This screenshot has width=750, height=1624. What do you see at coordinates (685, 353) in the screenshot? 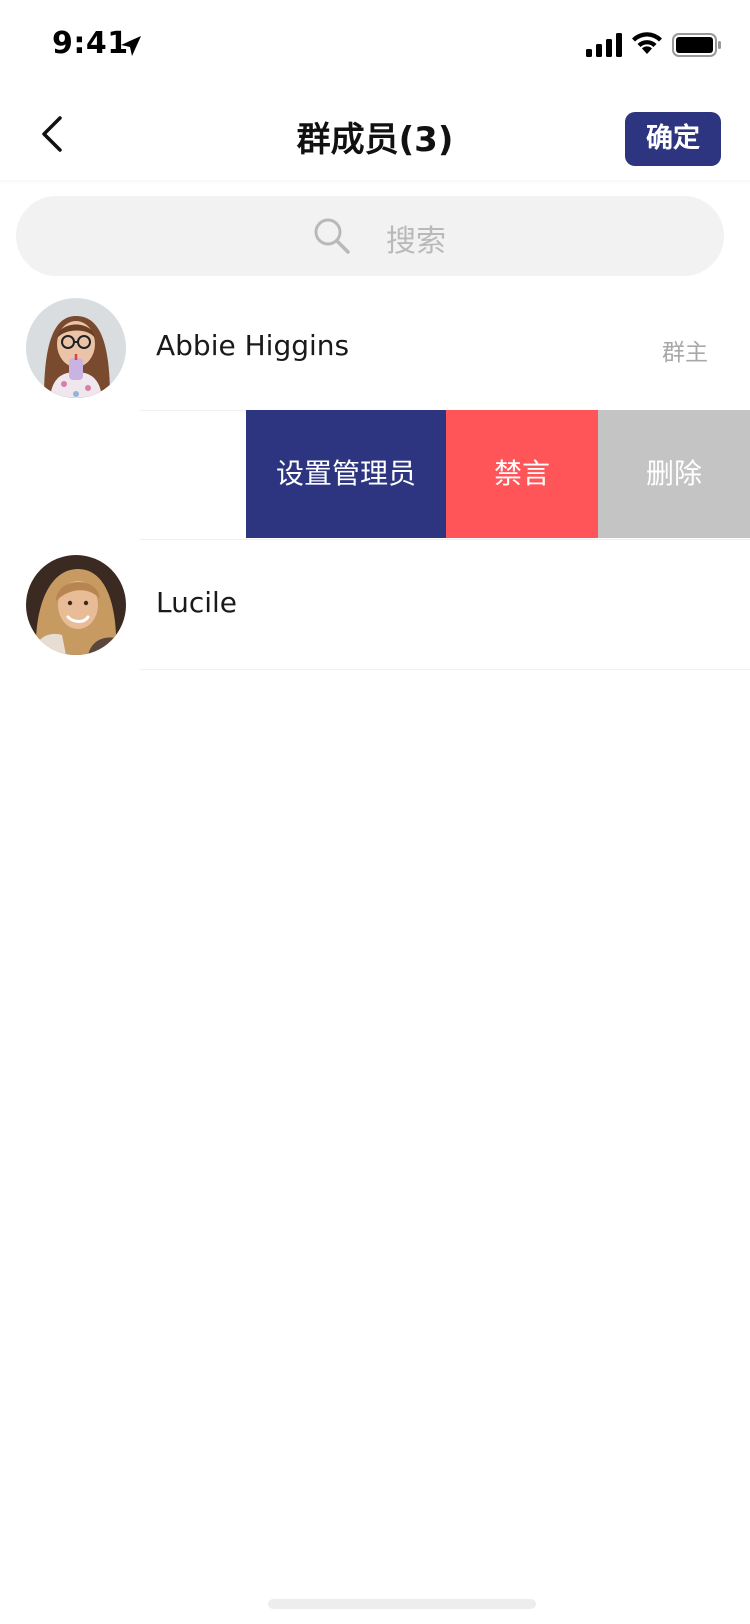
I see `member-role-badge: 群主` at bounding box center [685, 353].